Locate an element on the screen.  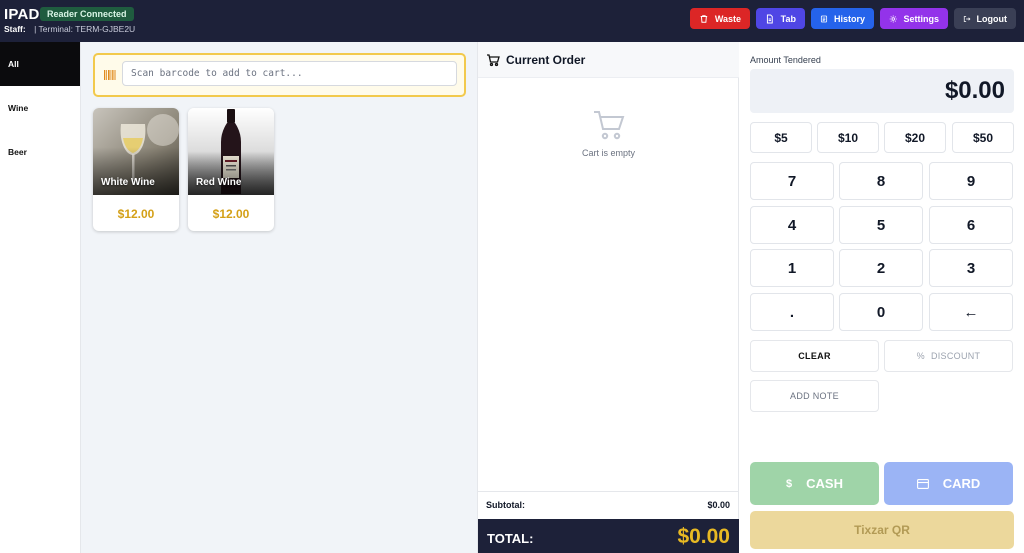
logout-icon is located at coordinates (967, 18).